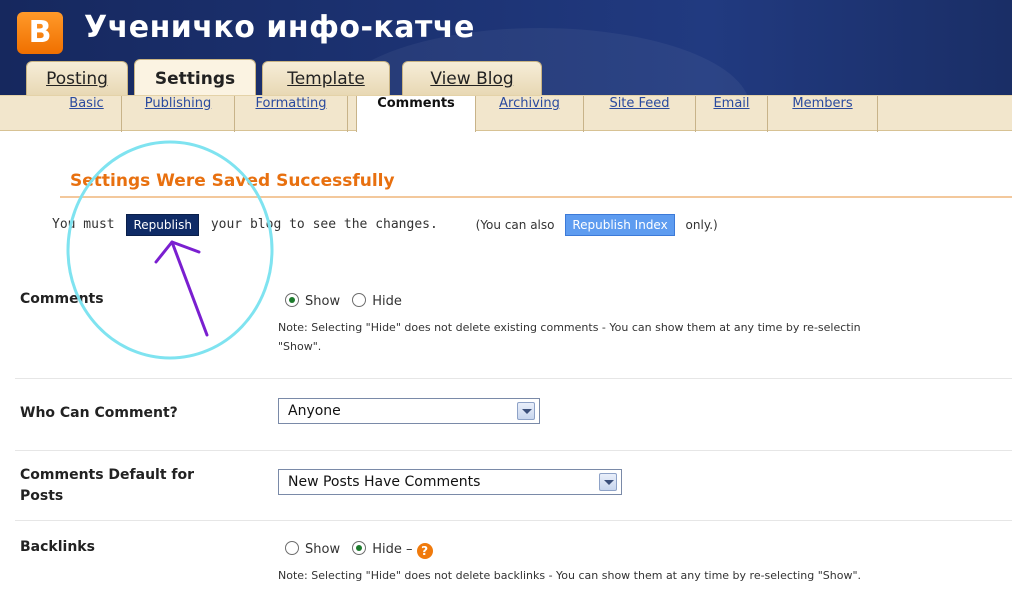 This screenshot has height=610, width=1012. What do you see at coordinates (279, 27) in the screenshot?
I see `blog-title: Ученичко инфо-катче` at bounding box center [279, 27].